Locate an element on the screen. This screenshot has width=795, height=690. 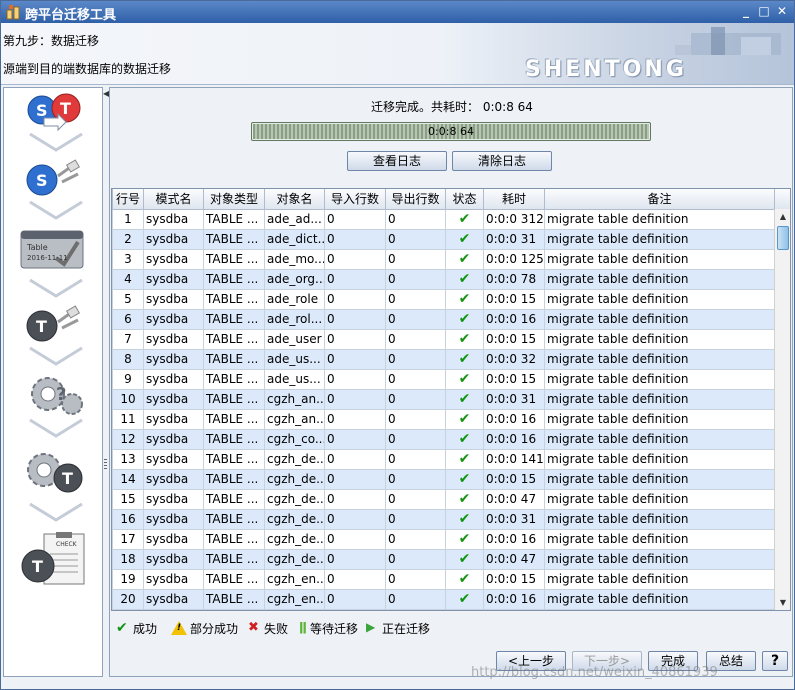
view-log-button: 查看日志 is located at coordinates (397, 161).